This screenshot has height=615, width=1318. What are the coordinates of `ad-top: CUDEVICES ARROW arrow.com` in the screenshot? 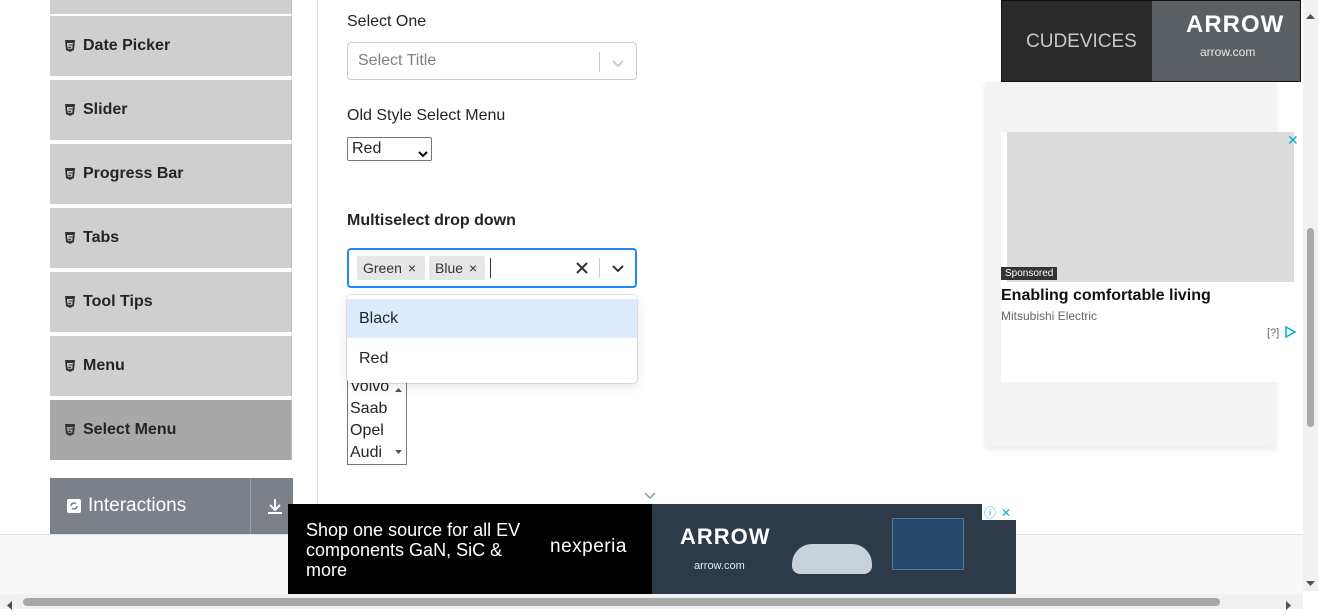 It's located at (1151, 41).